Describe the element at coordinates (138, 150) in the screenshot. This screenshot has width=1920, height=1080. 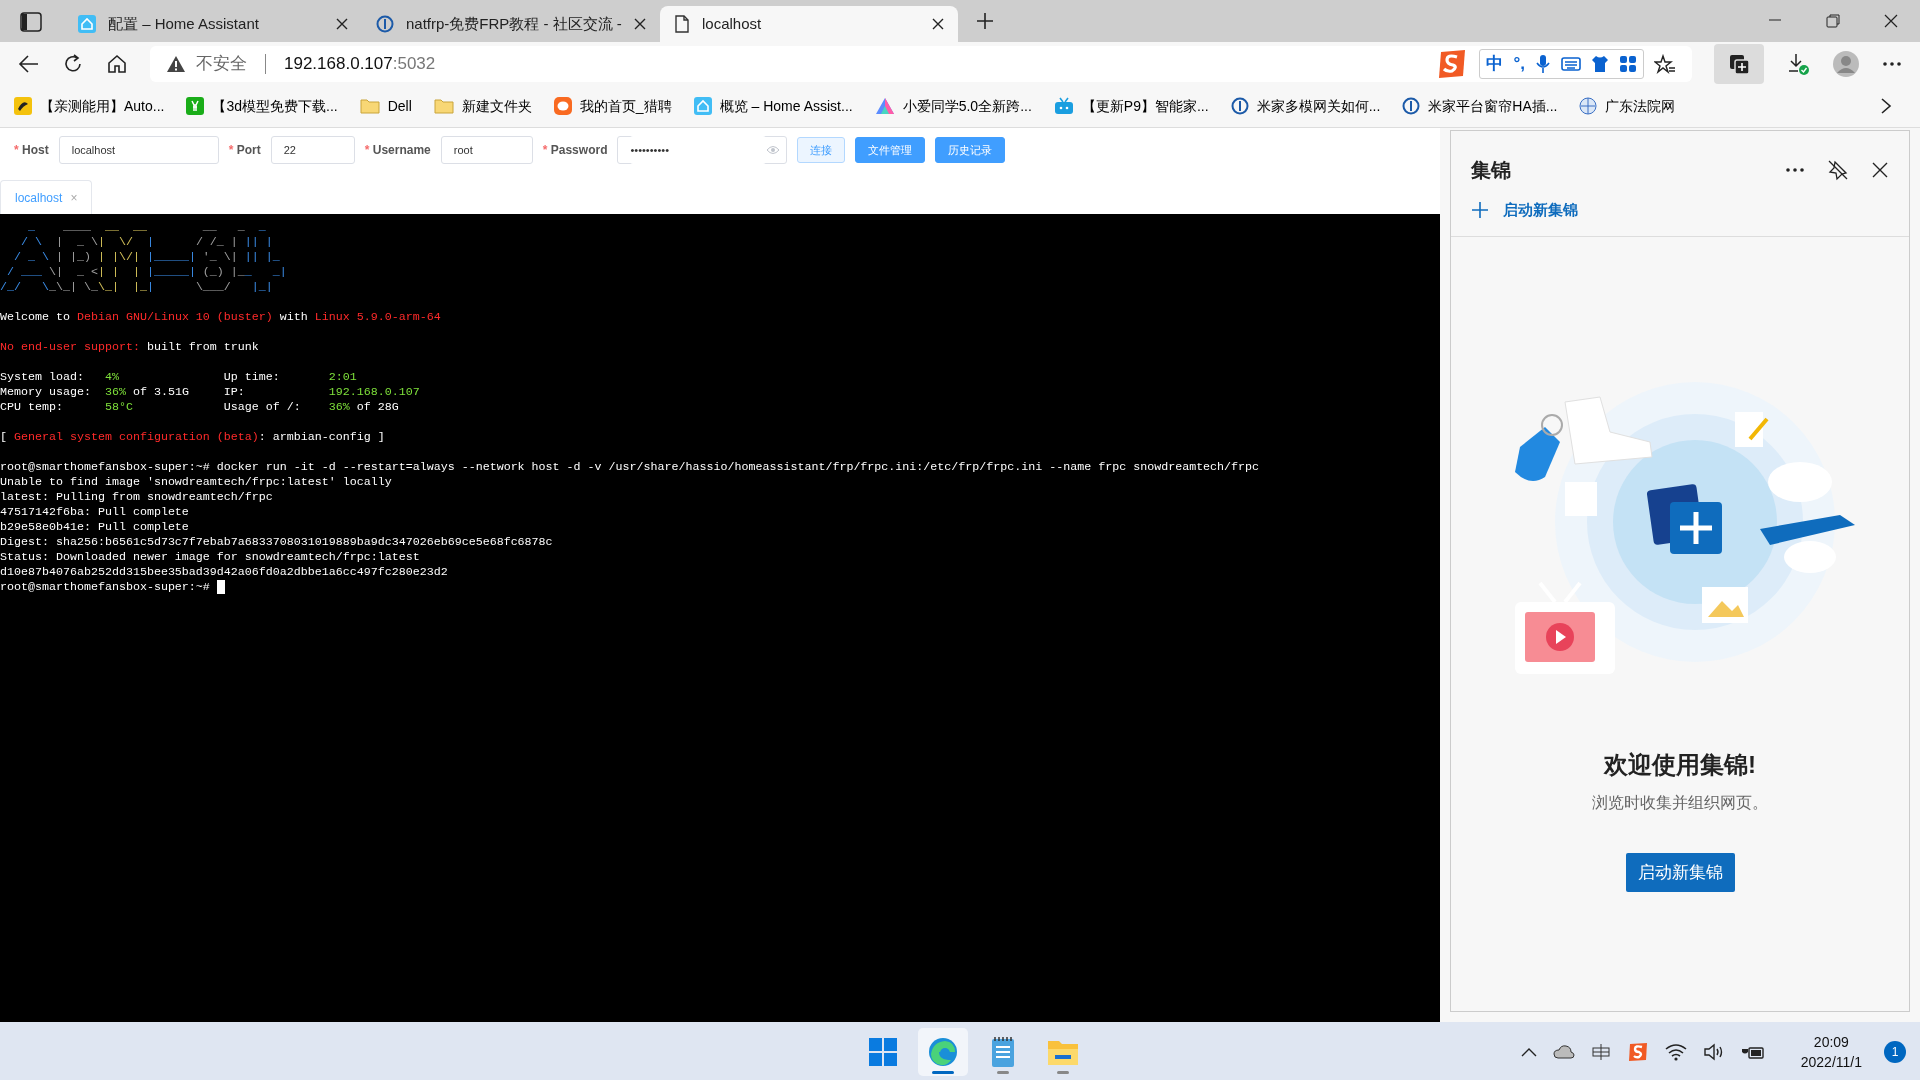
I see `input-field: localhost` at that location.